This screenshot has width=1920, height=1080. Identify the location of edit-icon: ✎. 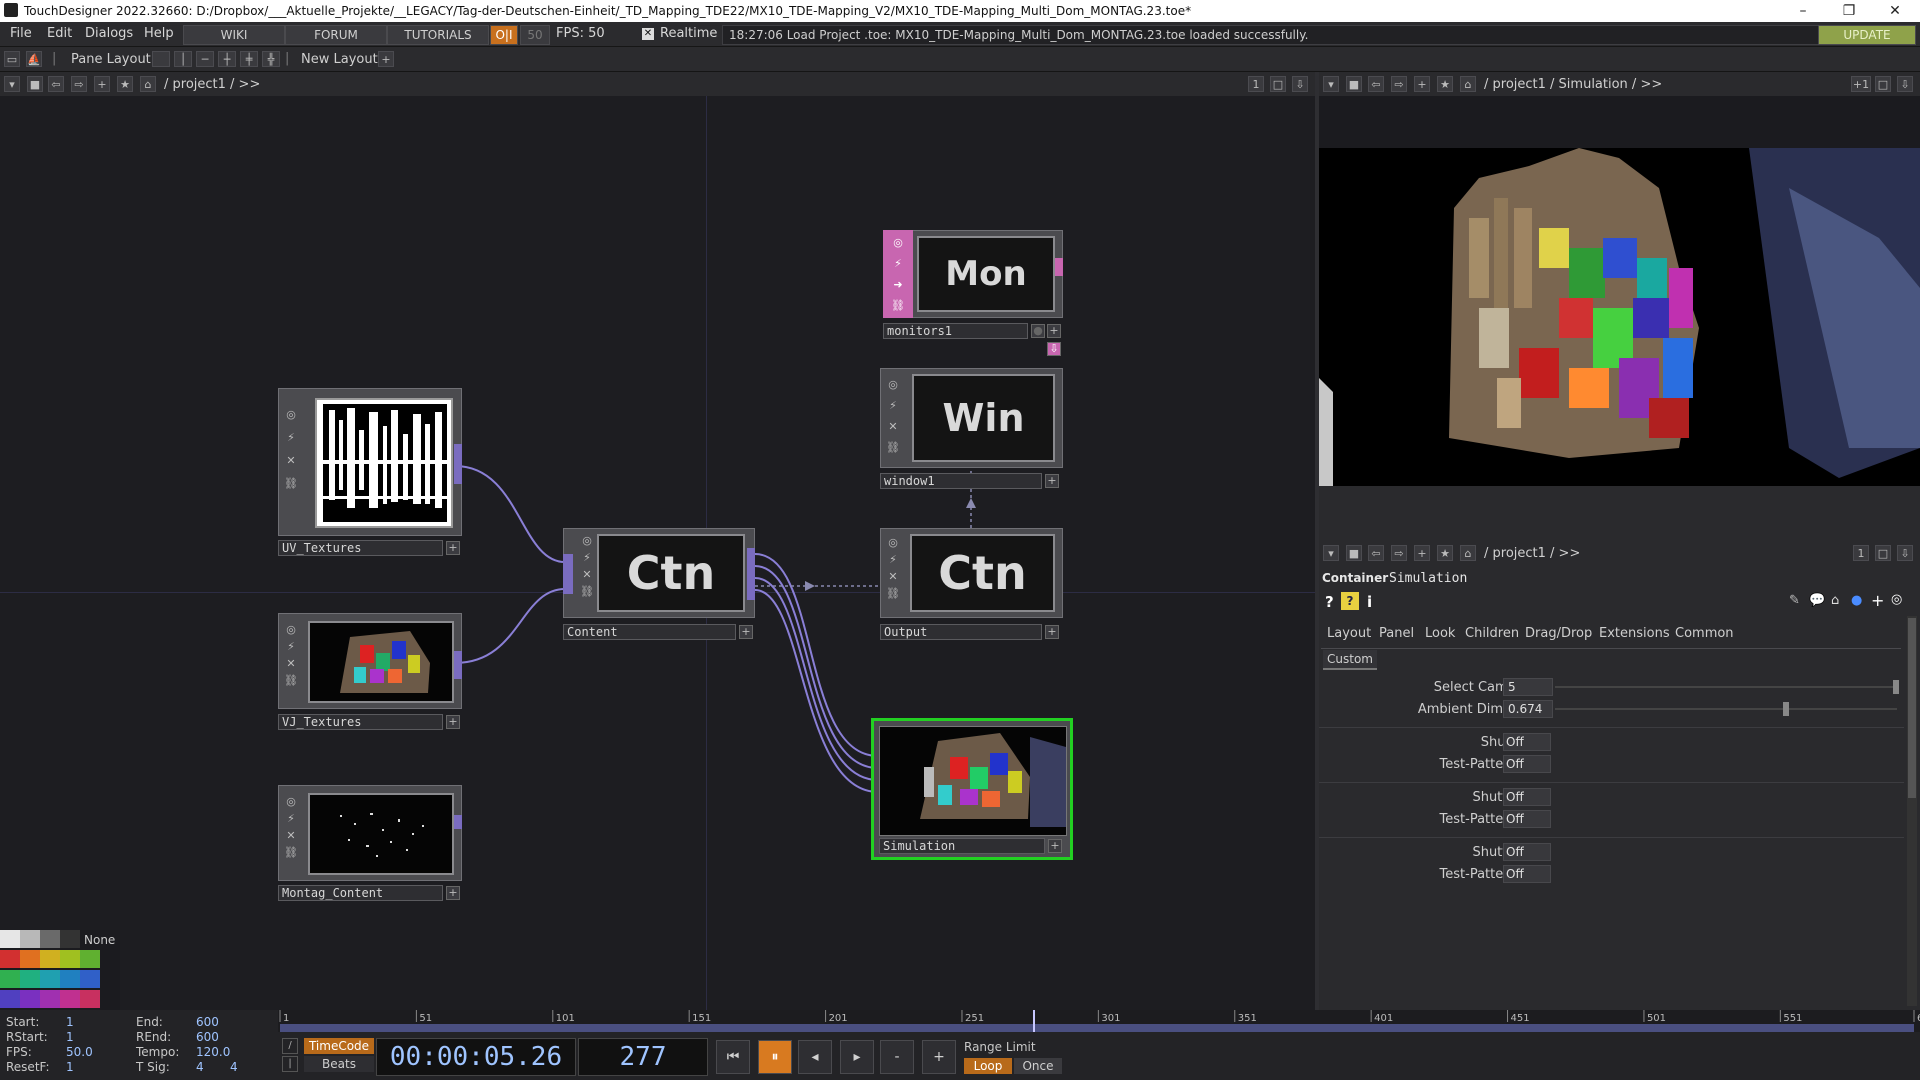
(1794, 600).